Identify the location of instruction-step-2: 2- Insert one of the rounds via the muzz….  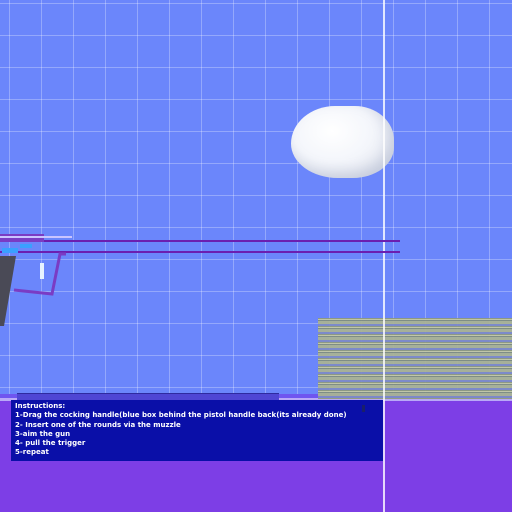
(98, 424).